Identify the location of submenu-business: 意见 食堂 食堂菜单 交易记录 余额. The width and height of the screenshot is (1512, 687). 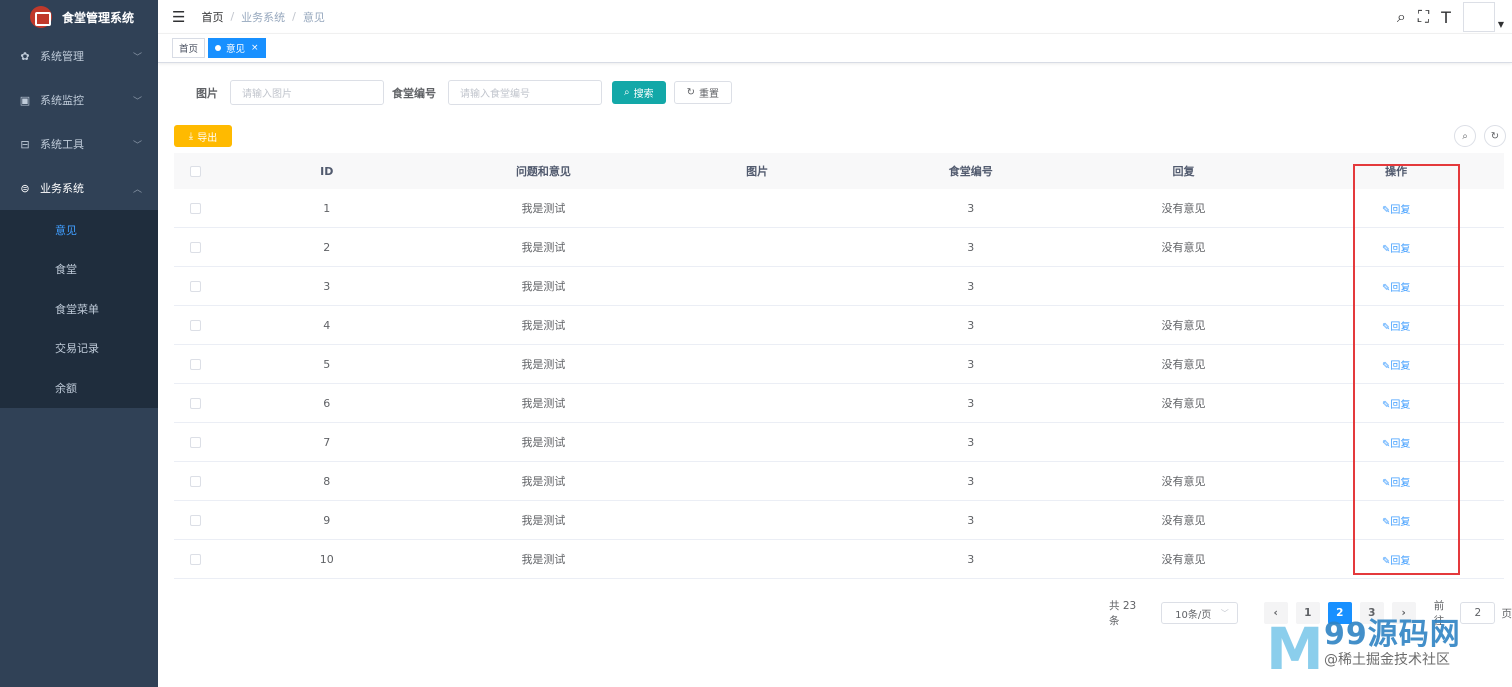
(79, 309).